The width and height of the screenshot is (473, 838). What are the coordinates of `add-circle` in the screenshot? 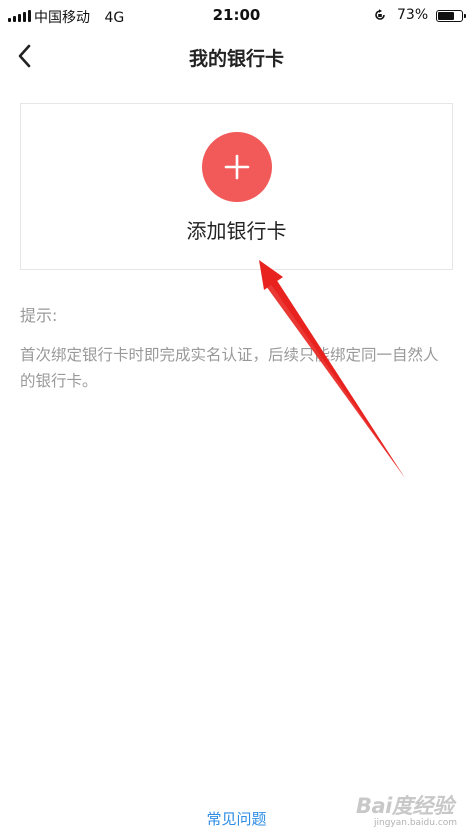 It's located at (237, 167).